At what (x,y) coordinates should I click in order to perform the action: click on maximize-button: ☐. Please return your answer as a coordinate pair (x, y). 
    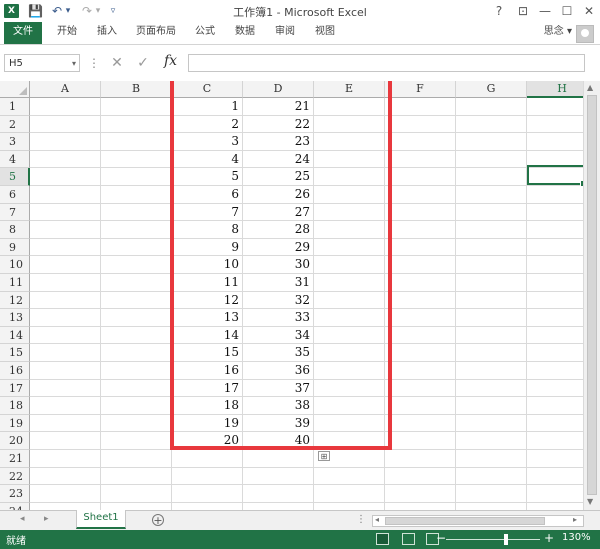
    Looking at the image, I should click on (567, 11).